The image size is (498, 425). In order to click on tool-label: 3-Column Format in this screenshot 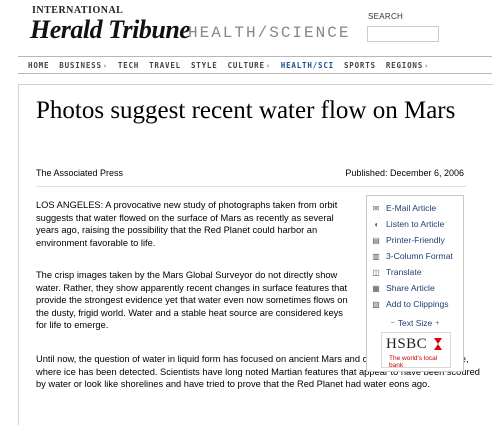, I will do `click(419, 256)`.